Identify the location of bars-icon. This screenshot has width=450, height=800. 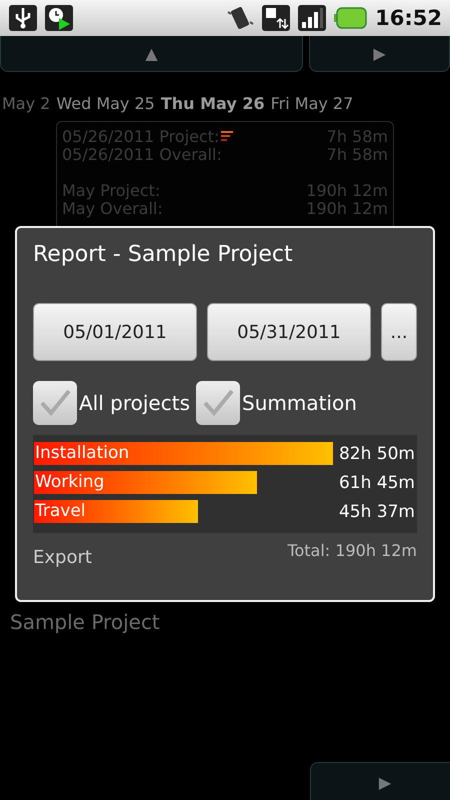
(227, 136).